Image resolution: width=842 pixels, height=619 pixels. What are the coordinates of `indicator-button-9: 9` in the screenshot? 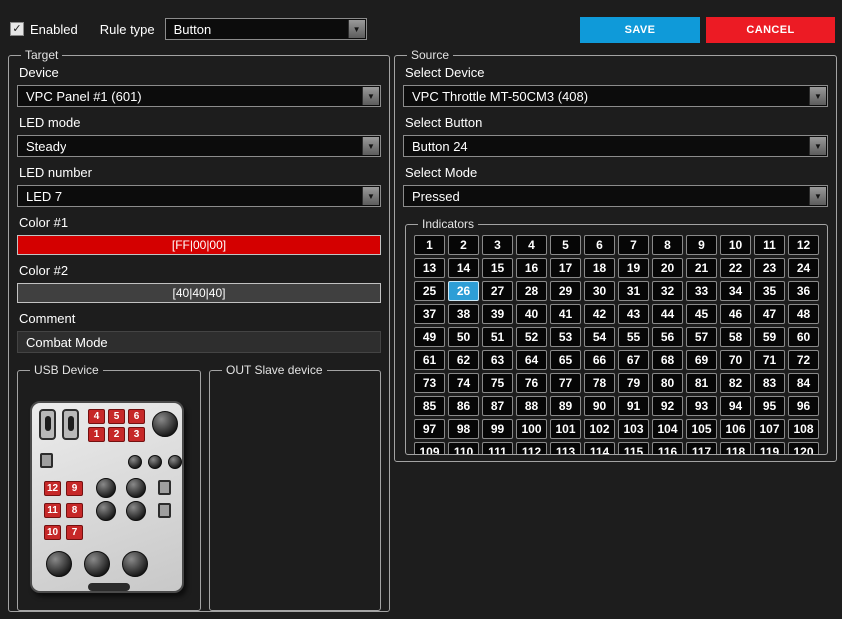 It's located at (701, 245).